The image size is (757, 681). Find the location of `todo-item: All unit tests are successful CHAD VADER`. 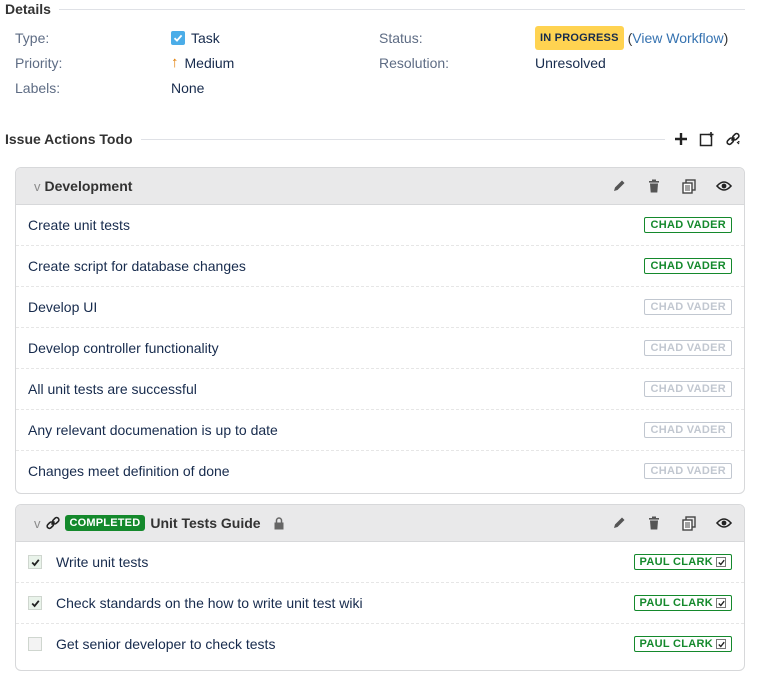

todo-item: All unit tests are successful CHAD VADER is located at coordinates (380, 389).